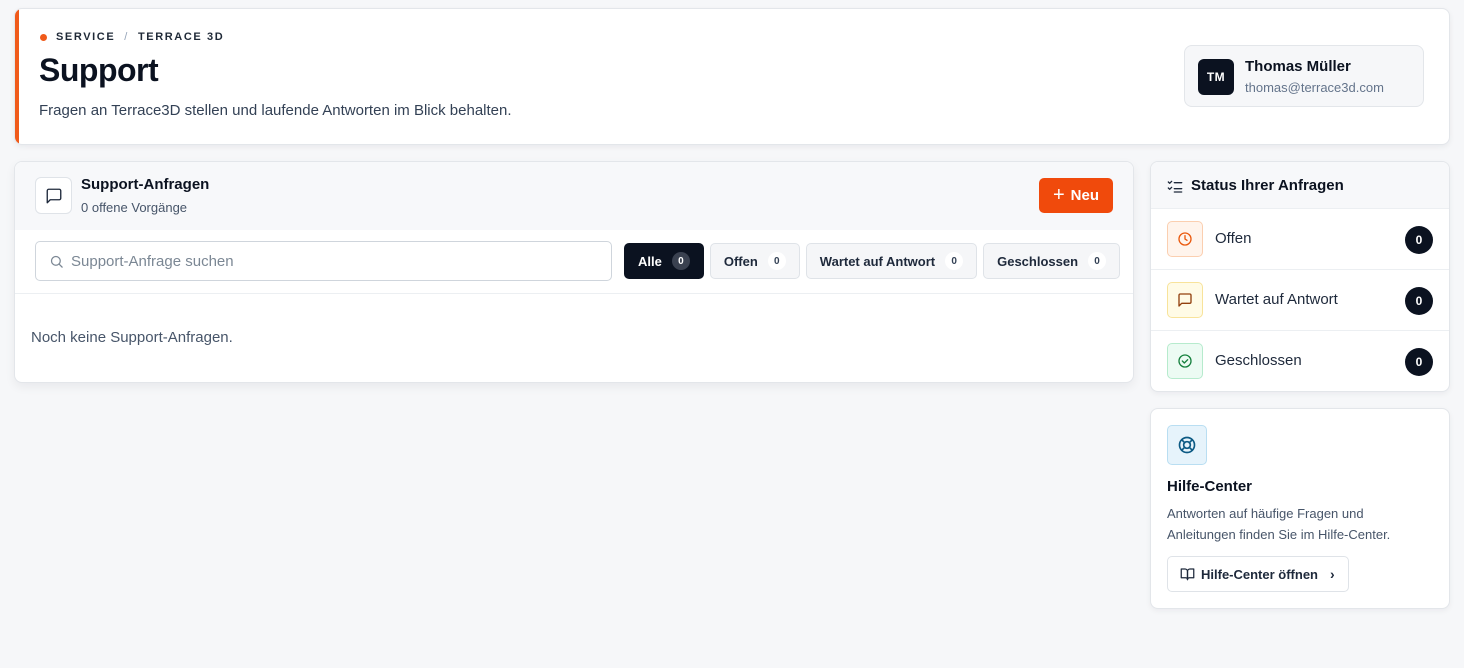 The image size is (1464, 668). What do you see at coordinates (574, 293) in the screenshot?
I see `divider` at bounding box center [574, 293].